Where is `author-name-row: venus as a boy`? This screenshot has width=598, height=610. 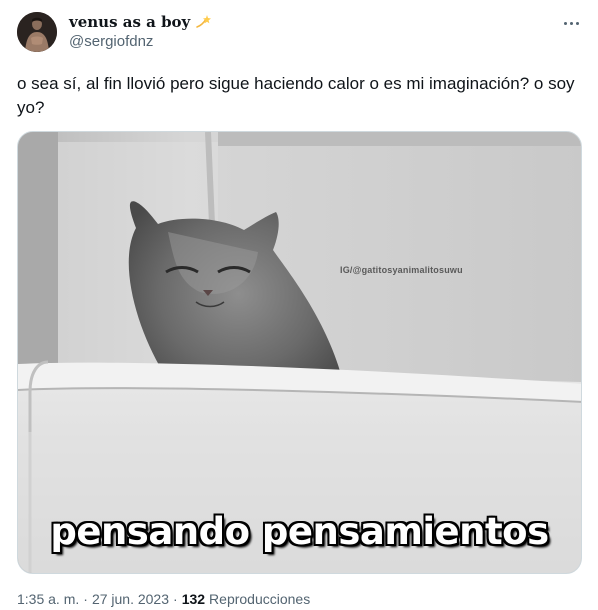 author-name-row: venus as a boy is located at coordinates (140, 22).